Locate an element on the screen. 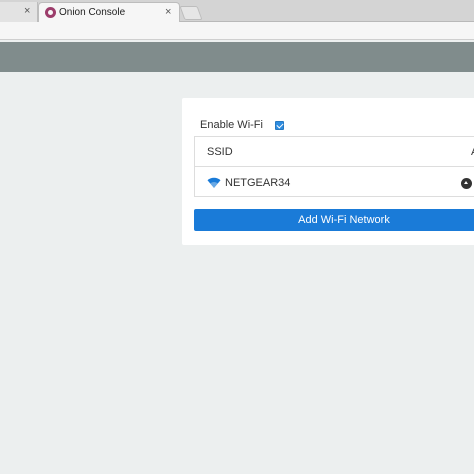  browser-tab-active: Onion Console × is located at coordinates (109, 12).